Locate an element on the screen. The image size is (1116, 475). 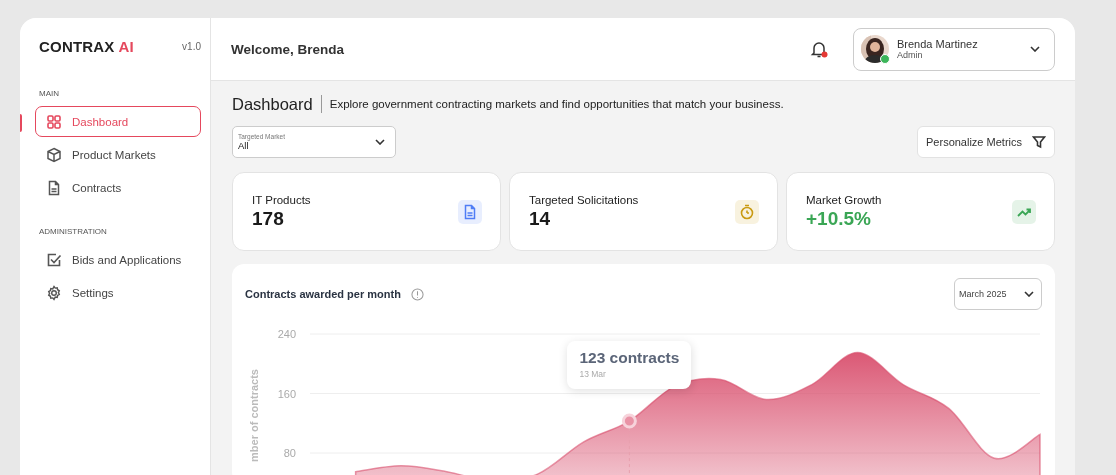
welcome-title: Welcome, Brenda is located at coordinates (288, 49).